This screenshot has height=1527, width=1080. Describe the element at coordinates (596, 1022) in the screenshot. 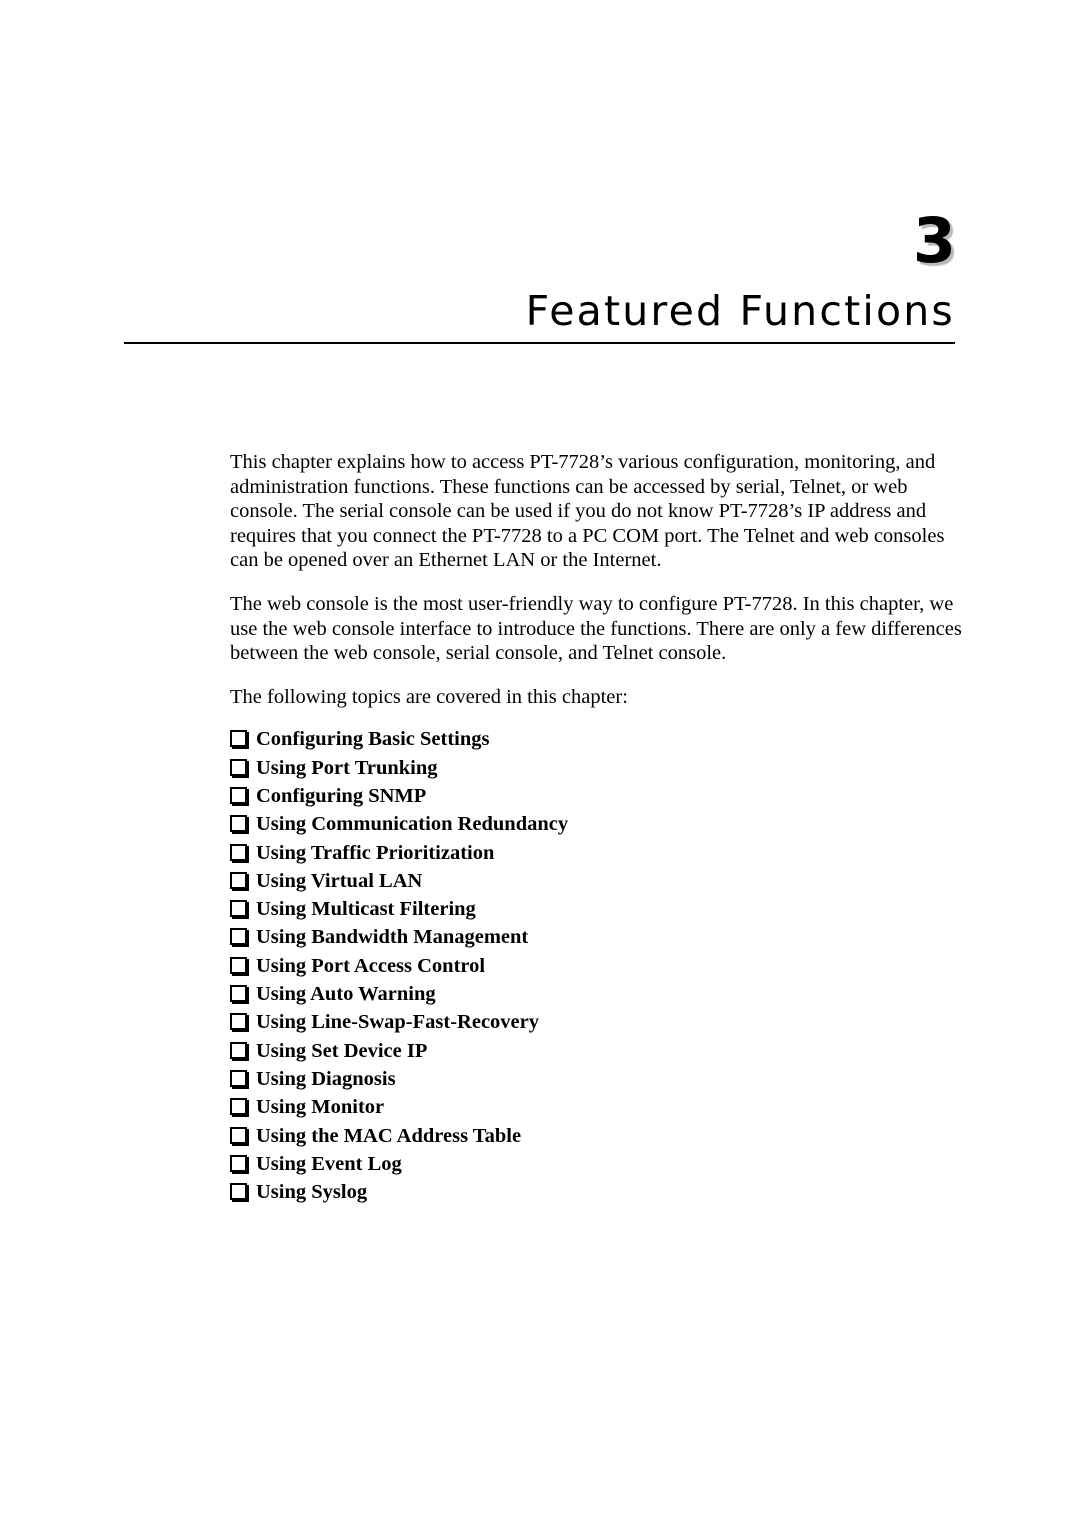

I see `list-item: Using Line-Swap-Fast-Recovery` at that location.